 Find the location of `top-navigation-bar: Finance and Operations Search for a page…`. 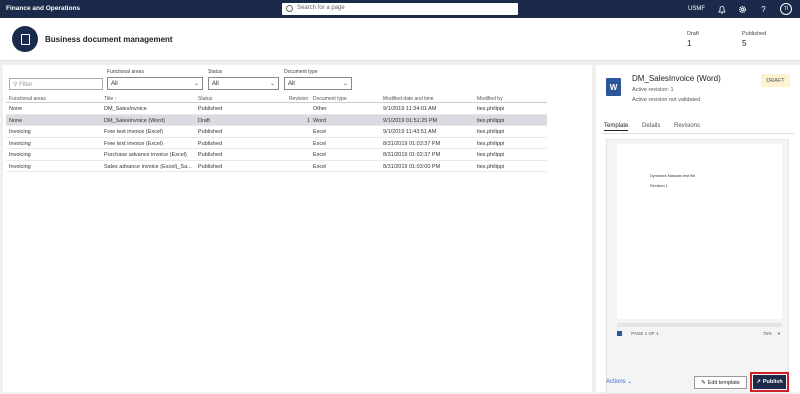

top-navigation-bar: Finance and Operations Search for a page… is located at coordinates (400, 9).